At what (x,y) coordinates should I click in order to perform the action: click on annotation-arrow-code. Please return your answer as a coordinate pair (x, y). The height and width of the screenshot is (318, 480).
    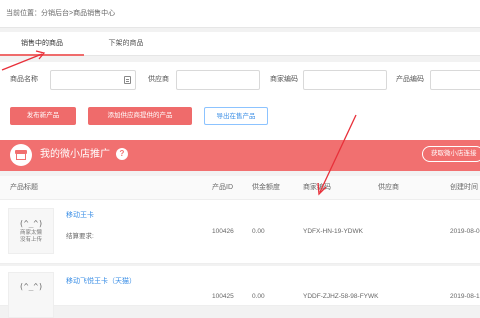
    Looking at the image, I should click on (338, 153).